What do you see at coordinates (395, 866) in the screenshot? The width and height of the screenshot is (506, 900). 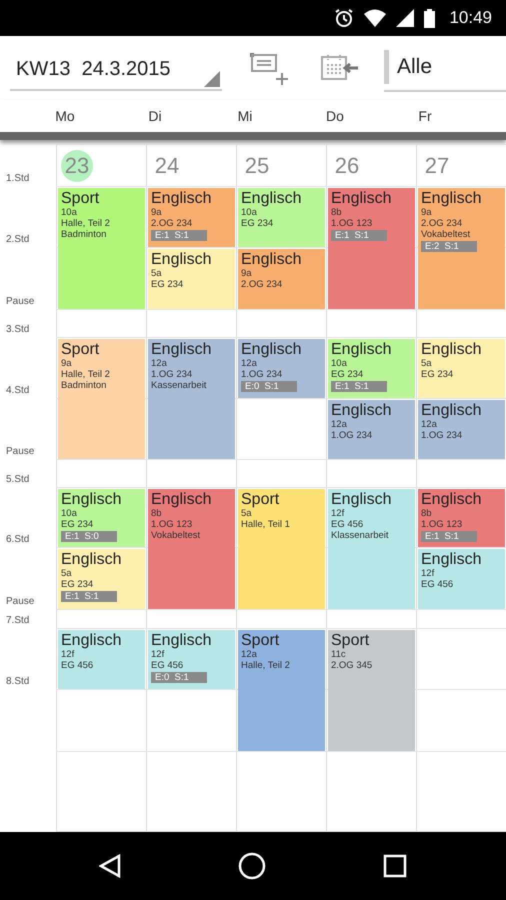 I see `recent-apps-icon` at bounding box center [395, 866].